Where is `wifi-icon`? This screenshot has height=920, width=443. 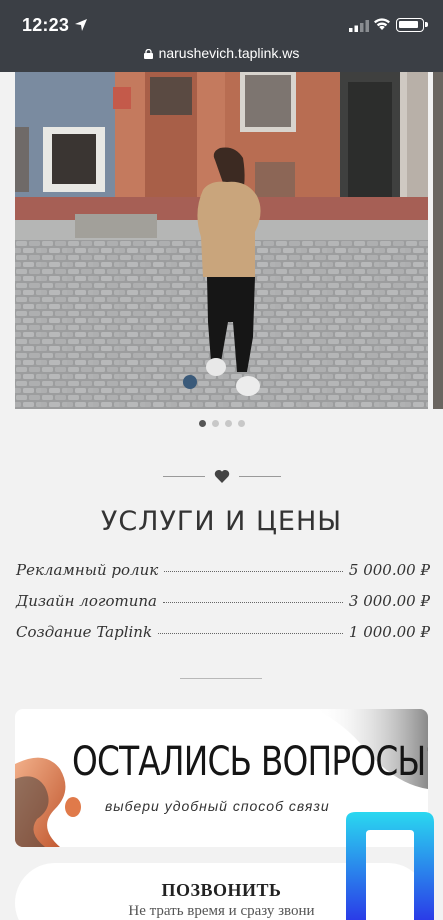
wifi-icon is located at coordinates (382, 24).